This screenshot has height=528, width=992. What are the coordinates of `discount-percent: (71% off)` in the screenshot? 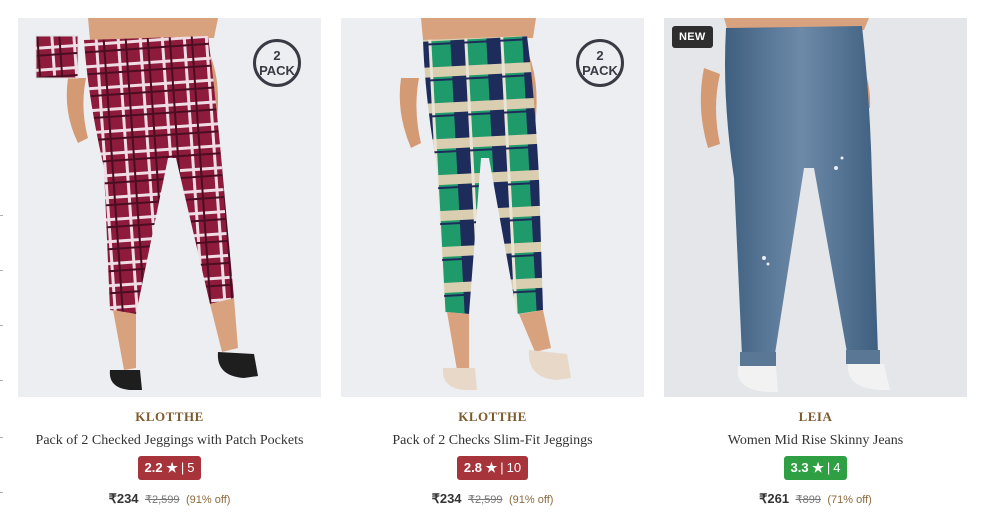 It's located at (849, 500).